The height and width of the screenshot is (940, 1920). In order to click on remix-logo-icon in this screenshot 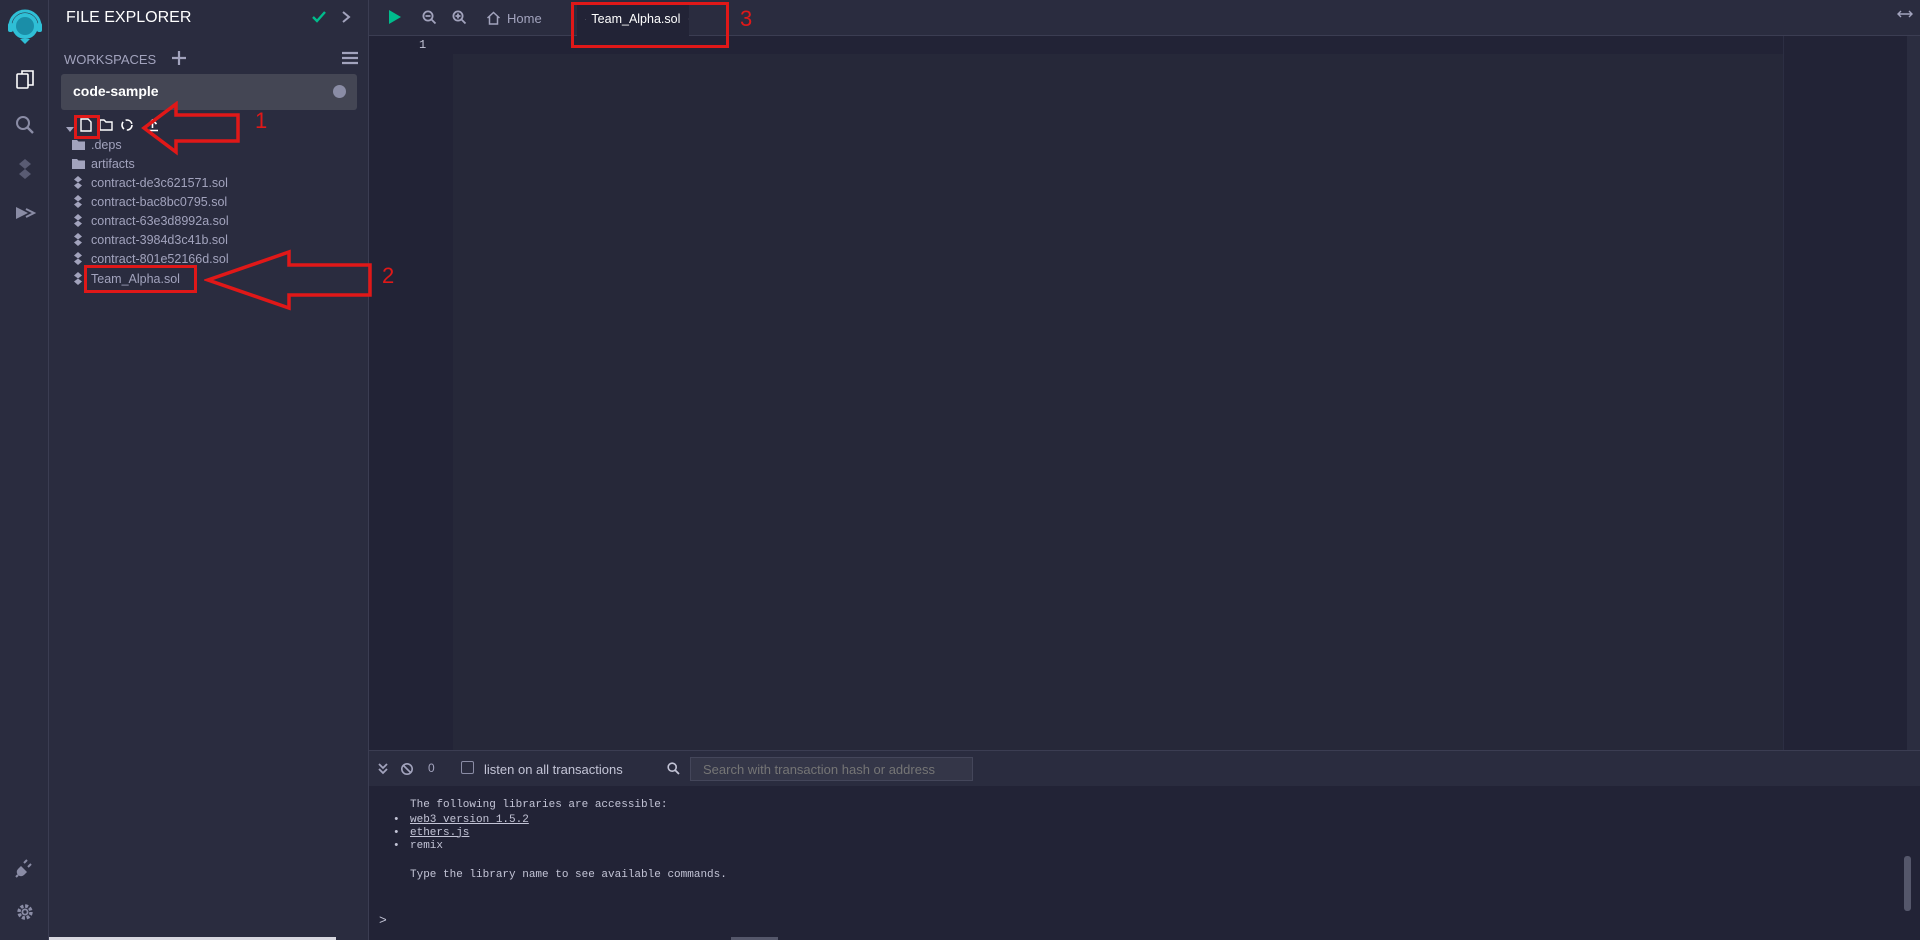, I will do `click(24, 26)`.